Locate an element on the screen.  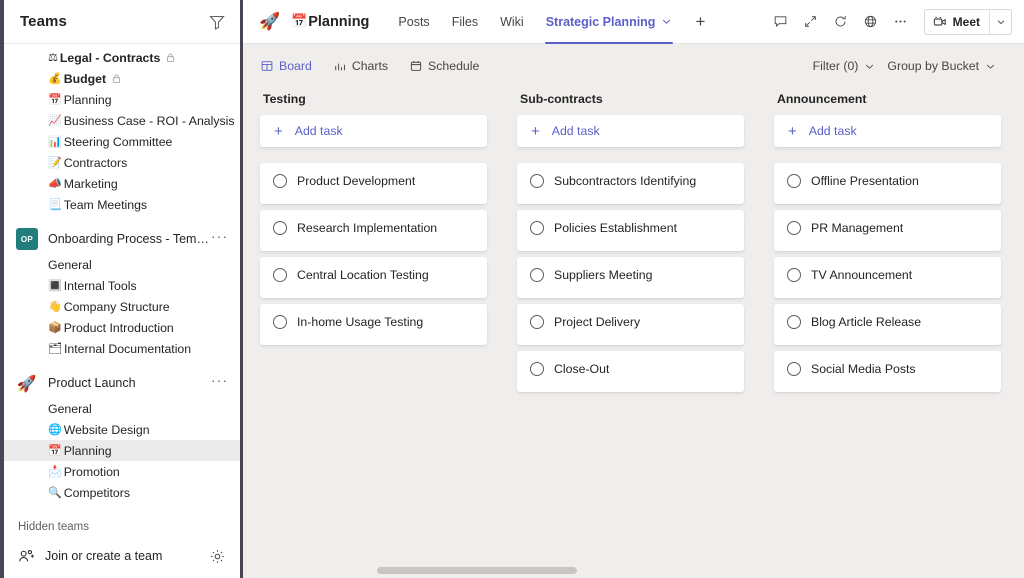
task-title: Policies Establishment is located at coordinates (616, 228).